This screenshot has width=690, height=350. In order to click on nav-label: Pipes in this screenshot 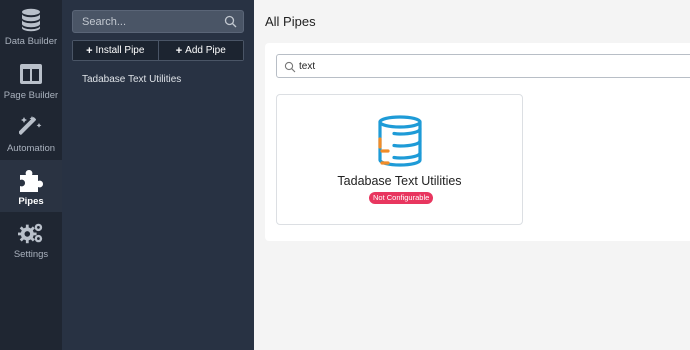, I will do `click(31, 201)`.